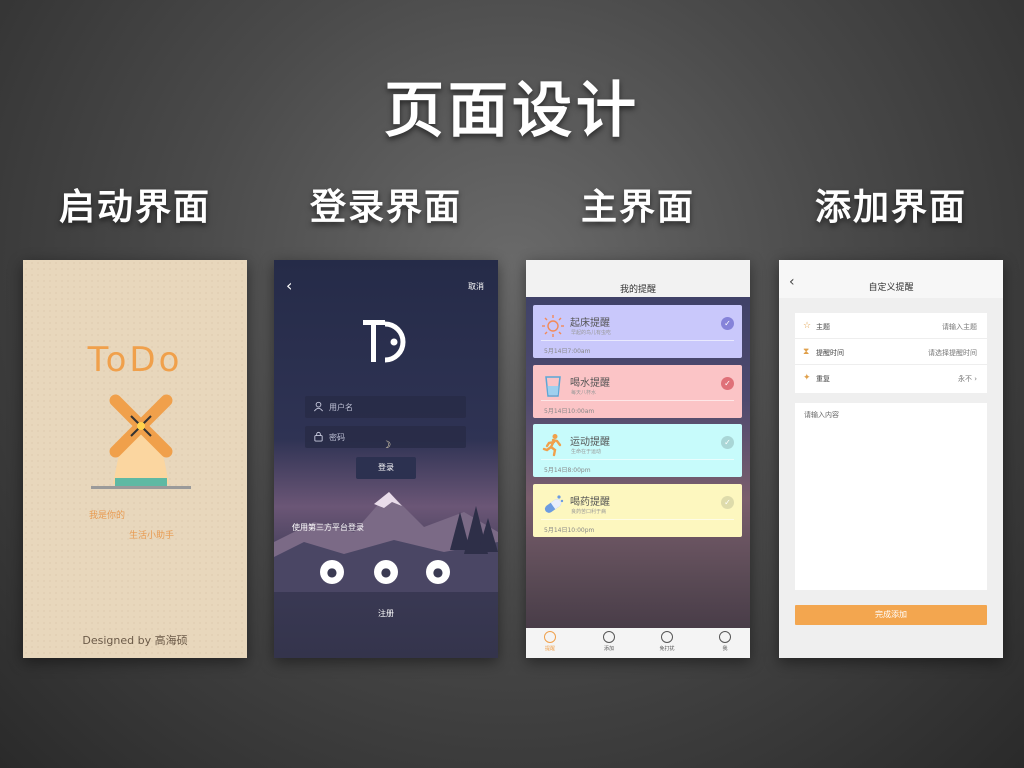 The height and width of the screenshot is (768, 1024). Describe the element at coordinates (638, 643) in the screenshot. I see `tab-bar: 提醒 添加 免打扰 我` at that location.